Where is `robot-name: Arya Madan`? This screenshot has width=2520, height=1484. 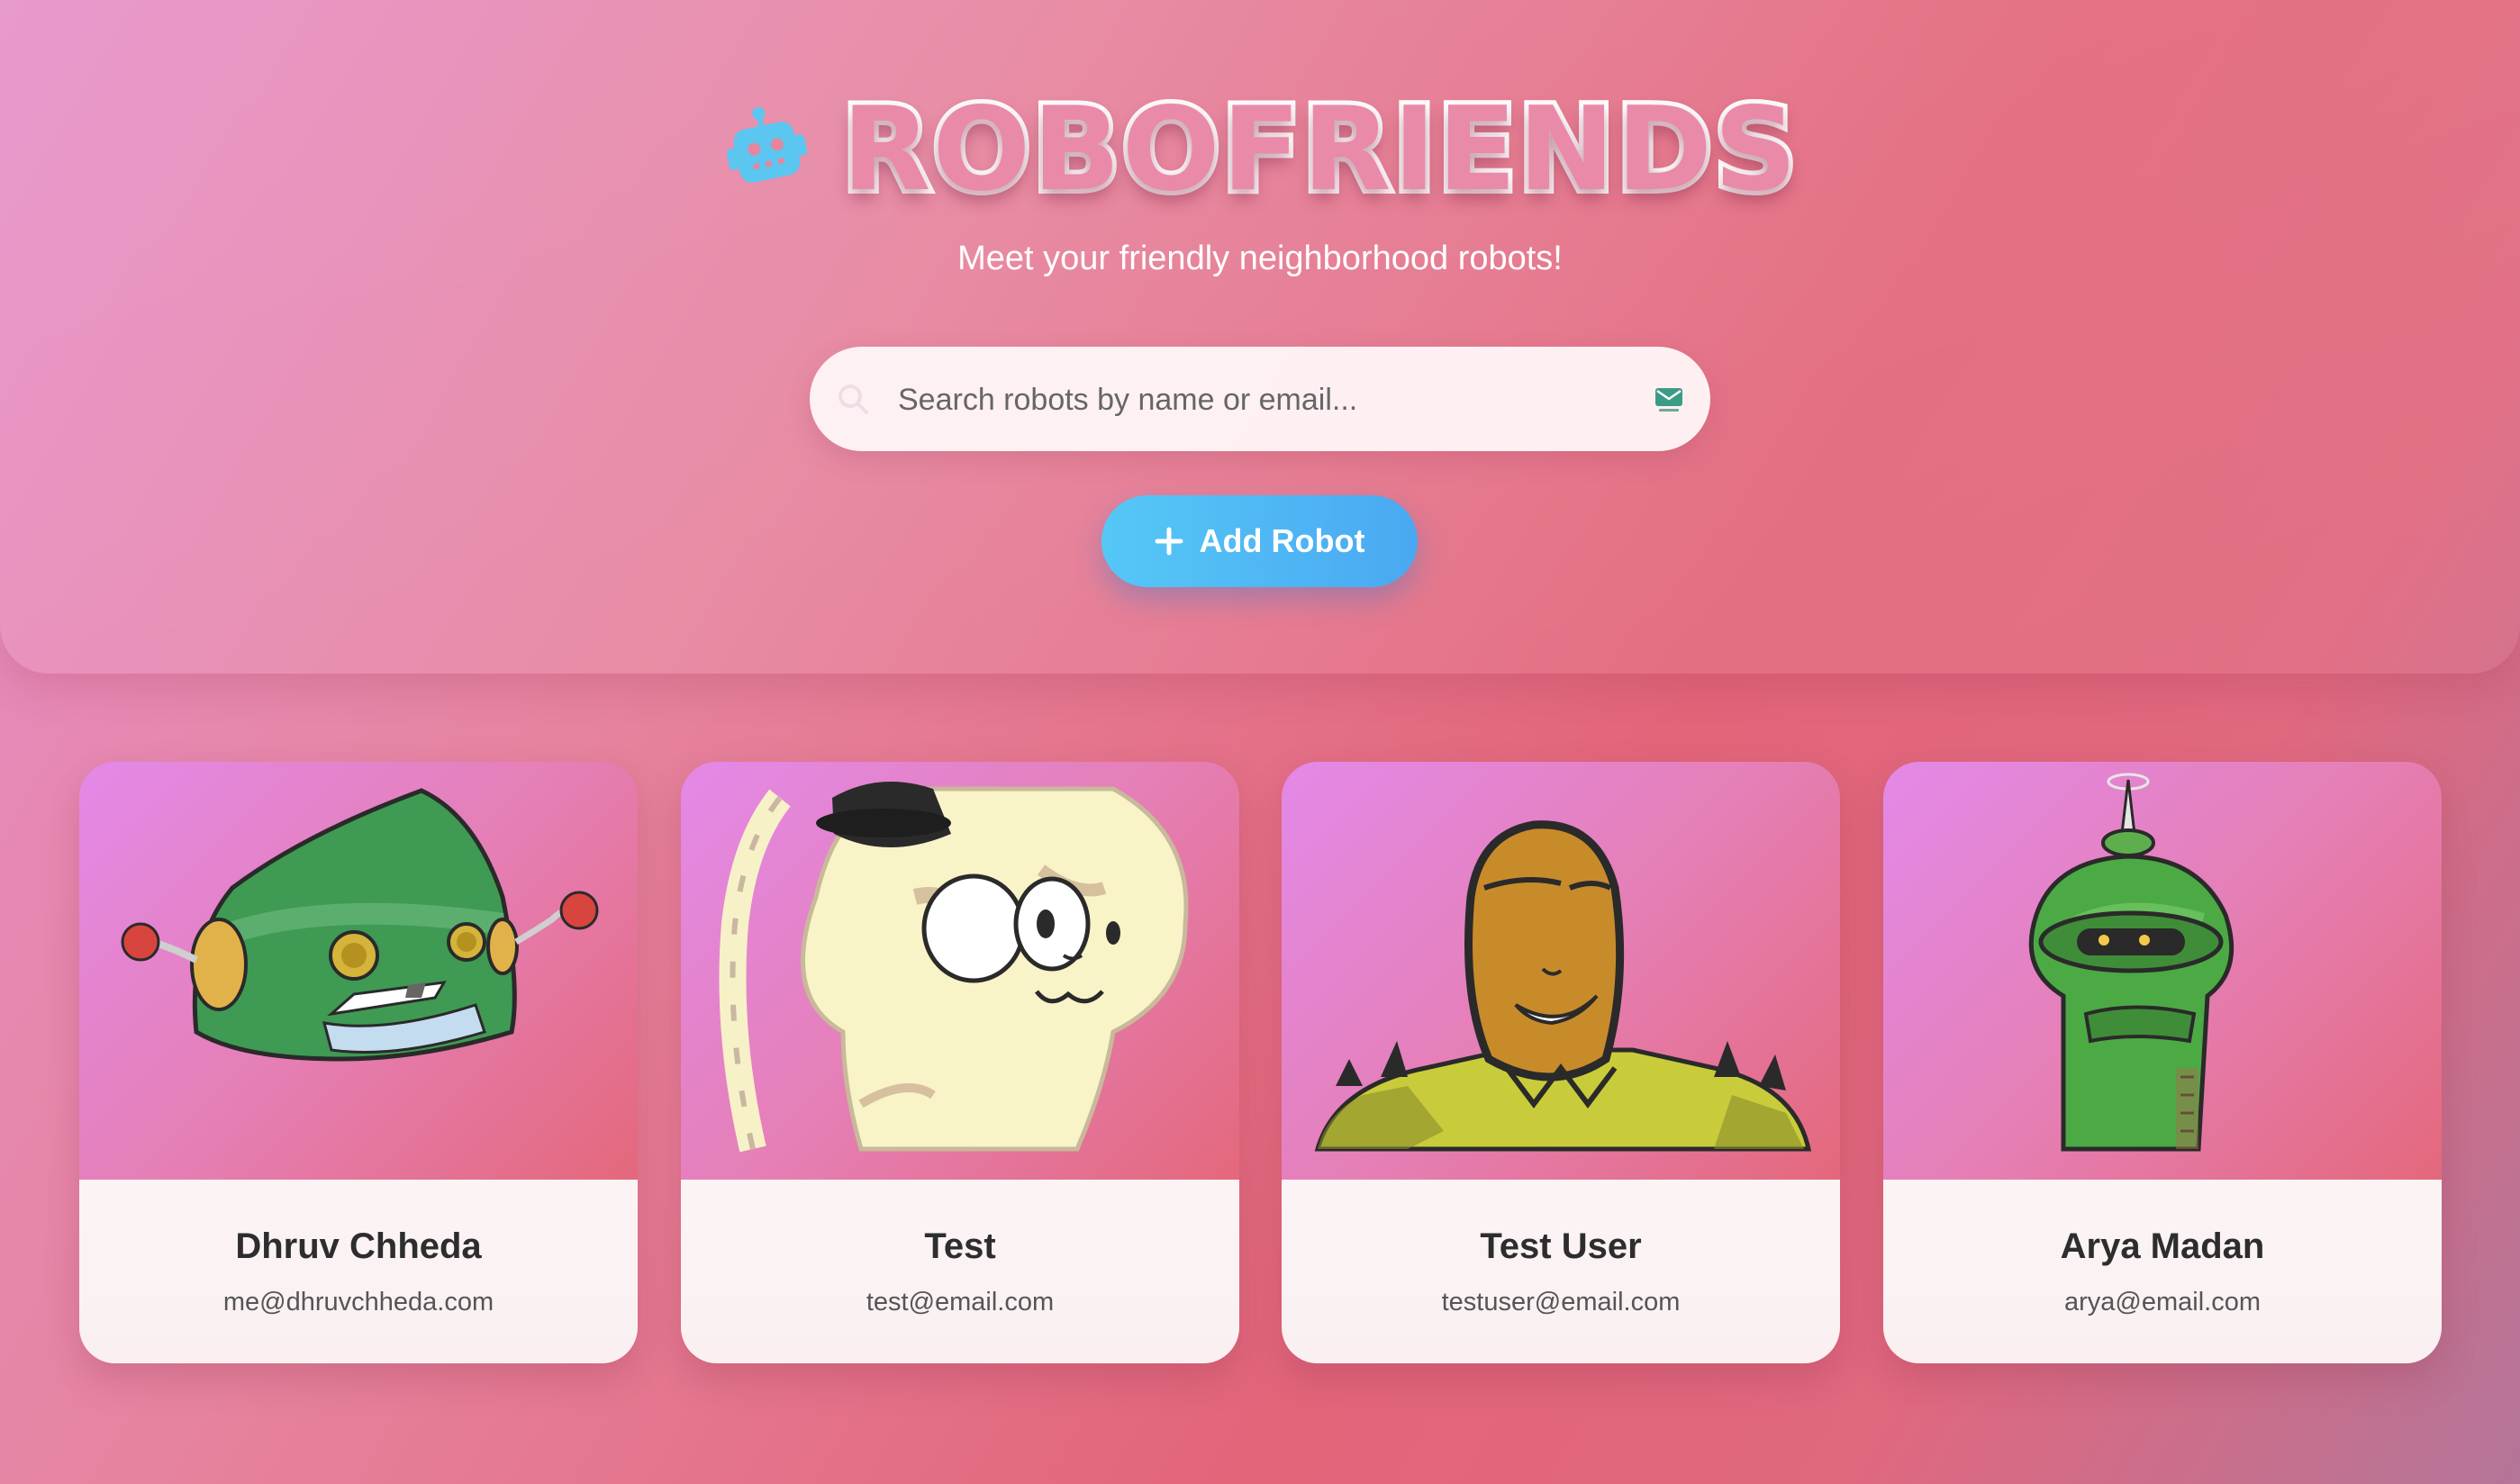 robot-name: Arya Madan is located at coordinates (2162, 1246).